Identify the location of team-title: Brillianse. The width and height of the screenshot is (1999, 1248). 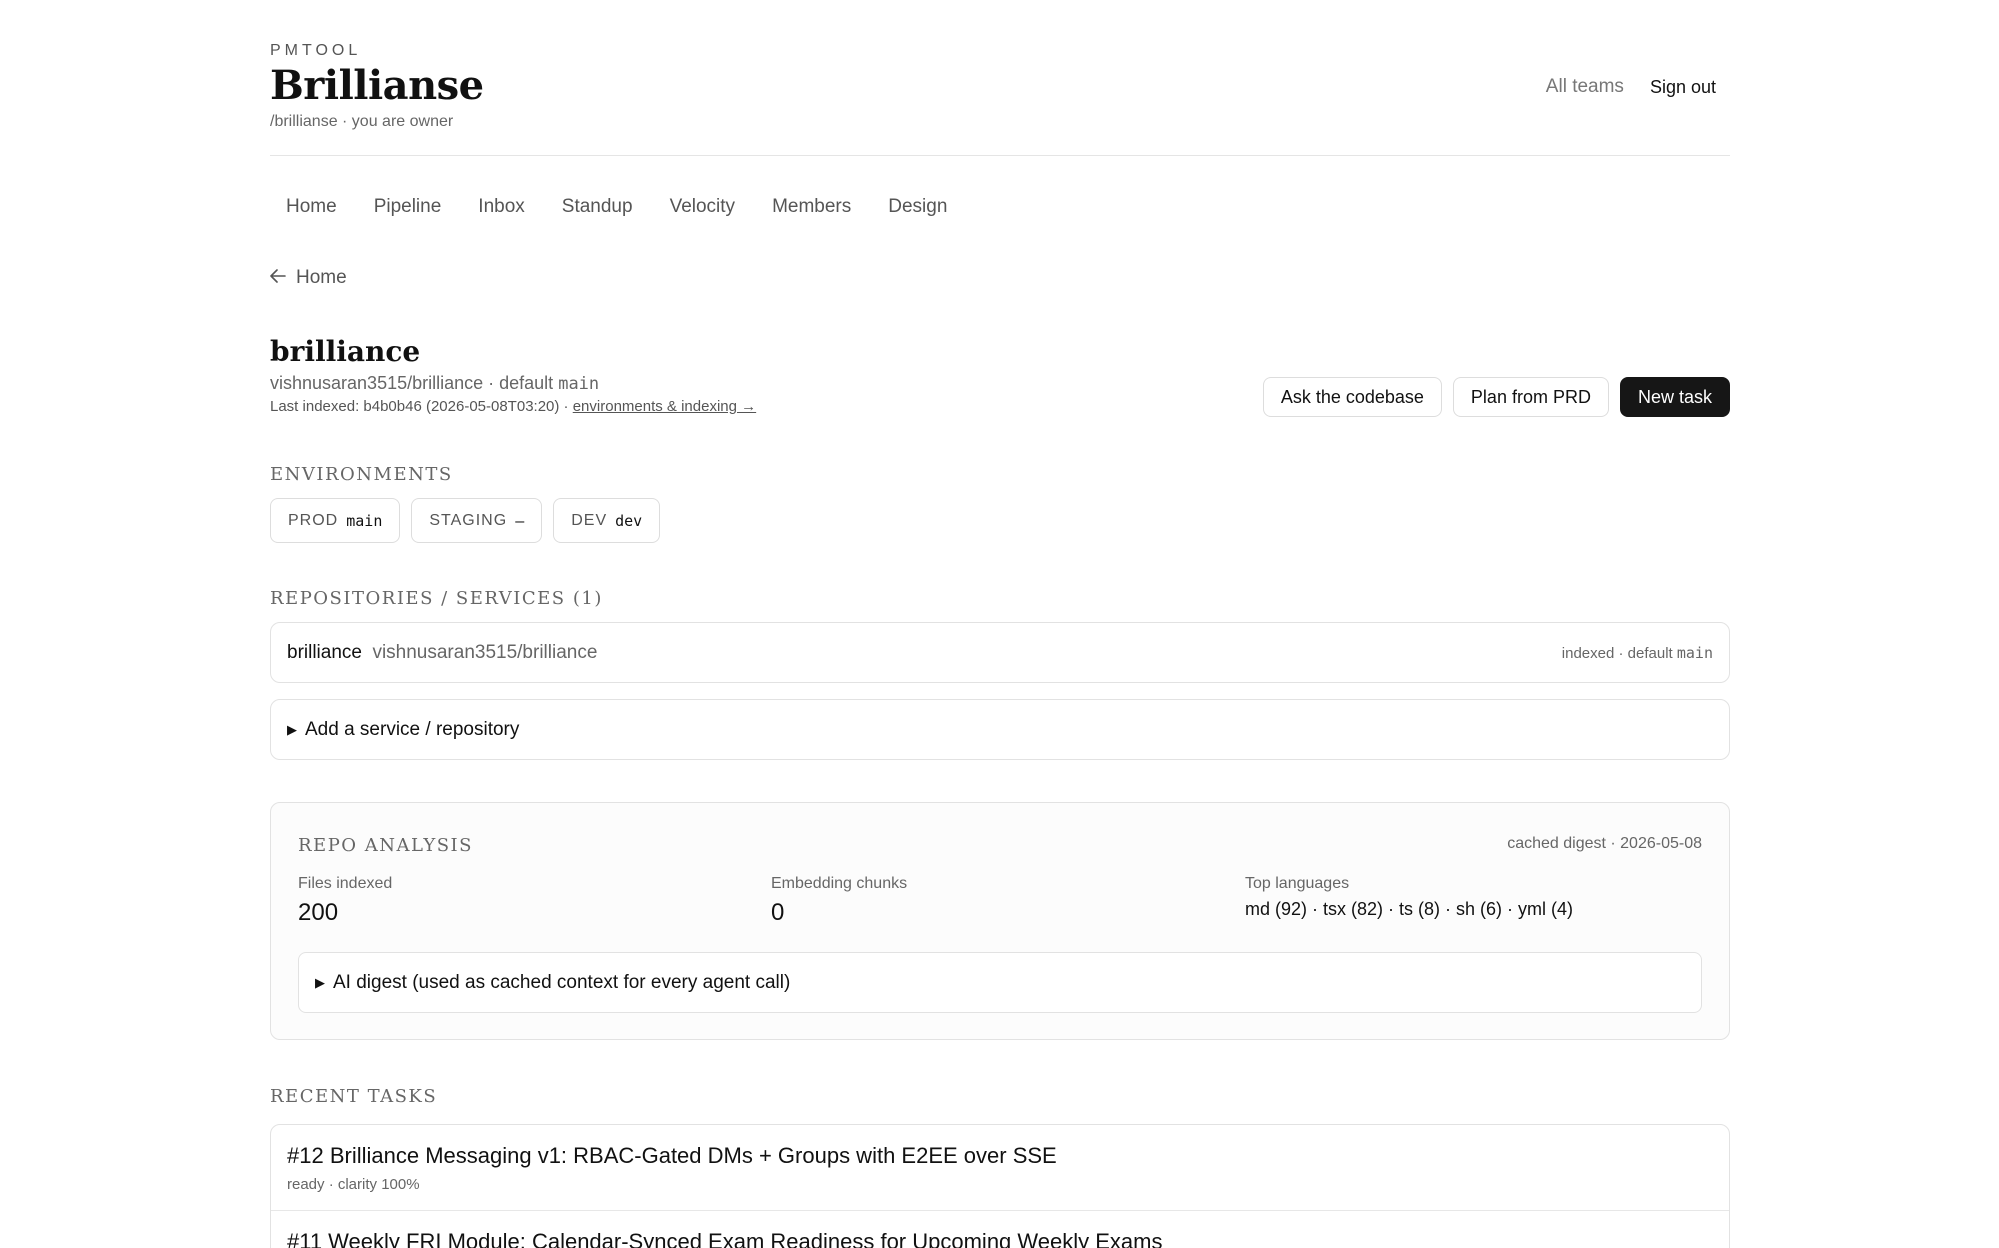
(377, 85).